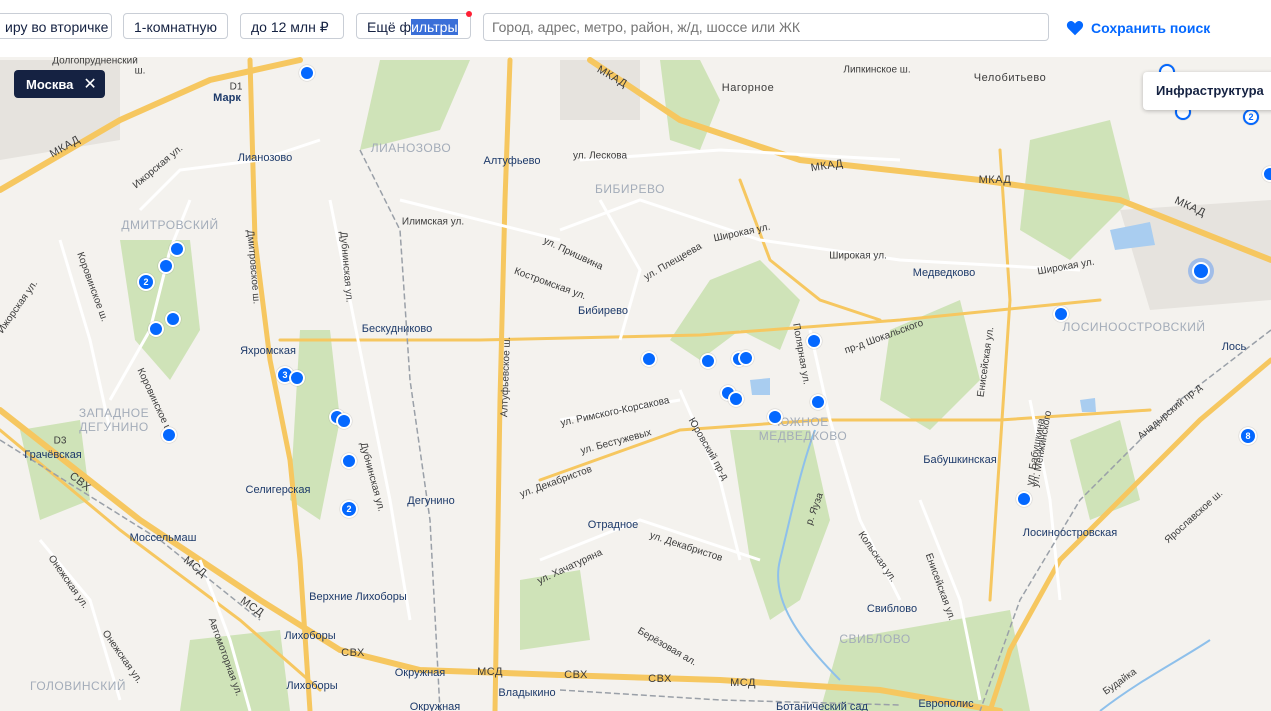  Describe the element at coordinates (89, 84) in the screenshot. I see `close-icon: ✕` at that location.